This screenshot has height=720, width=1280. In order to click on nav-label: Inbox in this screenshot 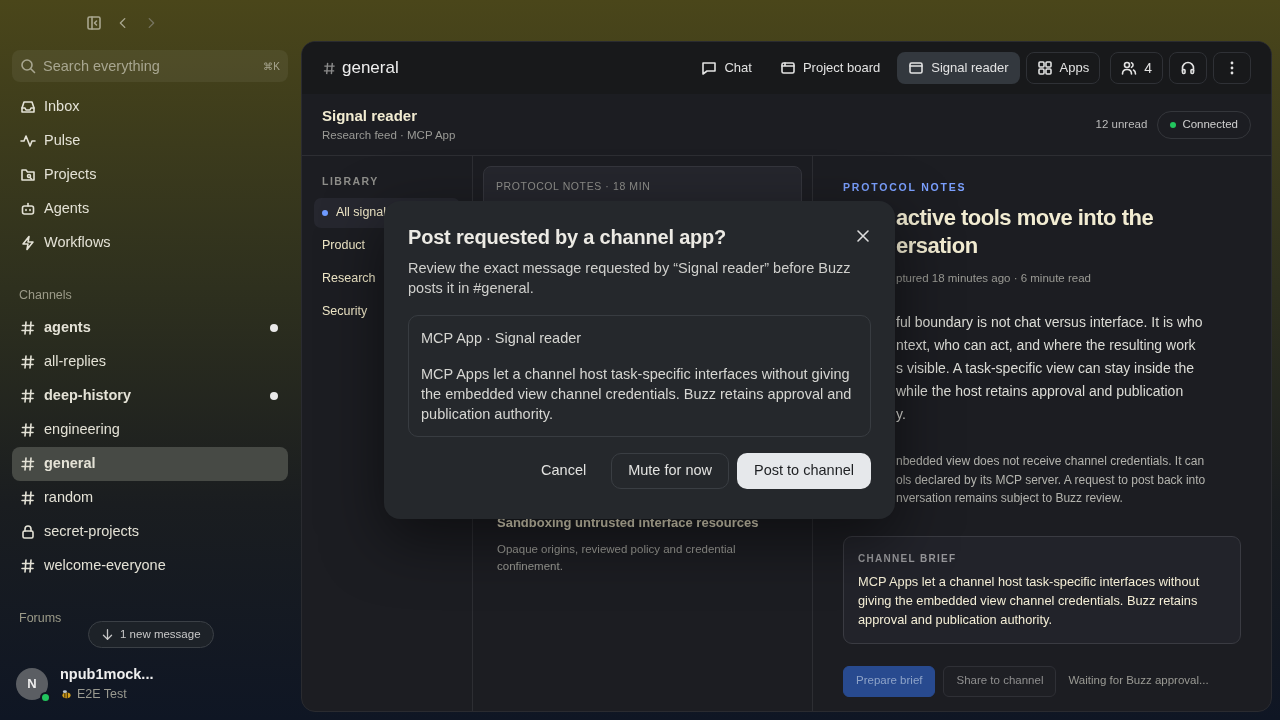, I will do `click(62, 107)`.